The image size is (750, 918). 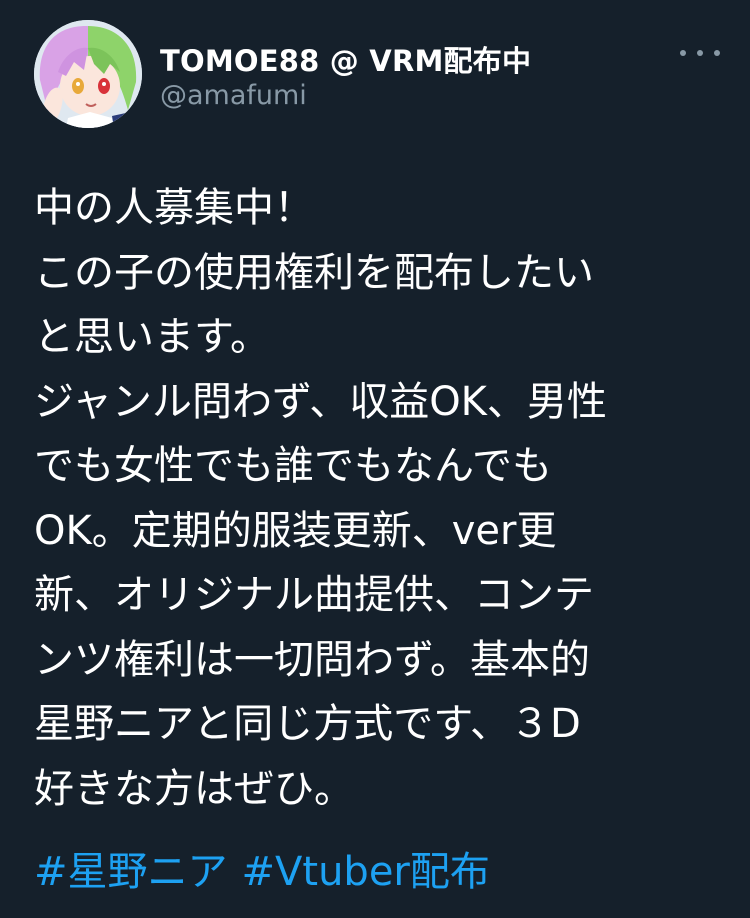 I want to click on hashtag-link: #Vtuber配布, so click(x=366, y=872).